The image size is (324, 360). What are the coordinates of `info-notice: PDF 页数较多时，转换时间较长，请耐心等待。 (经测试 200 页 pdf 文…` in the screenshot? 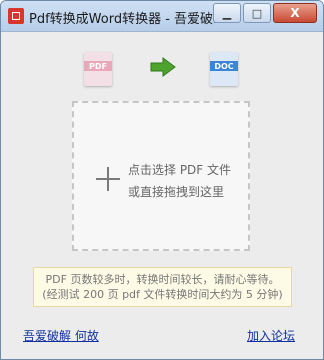 It's located at (162, 287).